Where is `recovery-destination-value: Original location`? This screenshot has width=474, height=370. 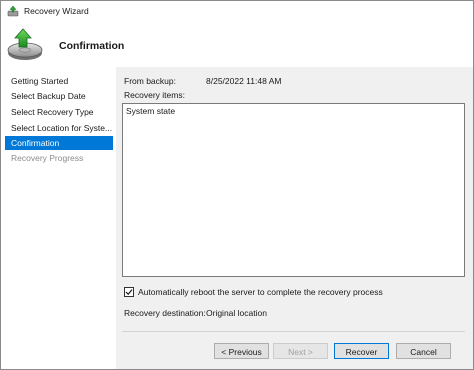
recovery-destination-value: Original location is located at coordinates (236, 313).